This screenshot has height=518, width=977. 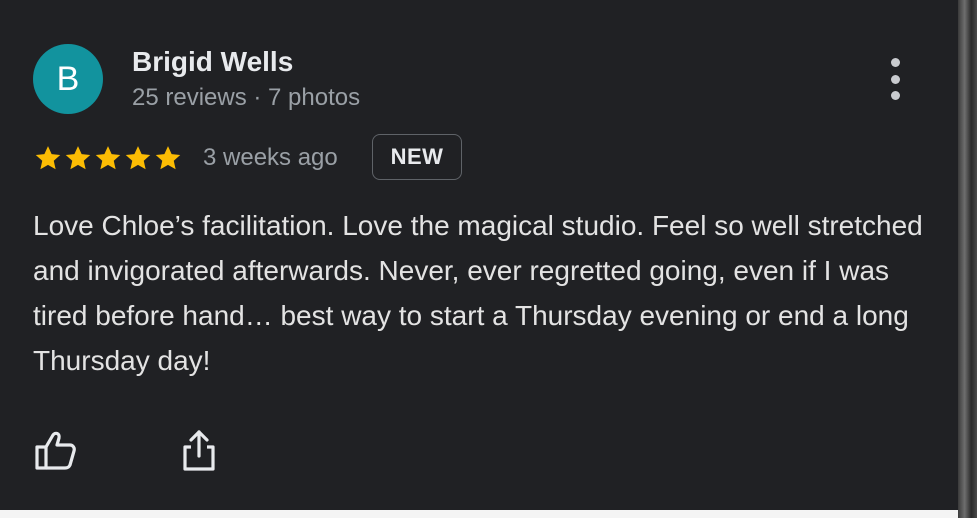 I want to click on like-button, so click(x=56, y=451).